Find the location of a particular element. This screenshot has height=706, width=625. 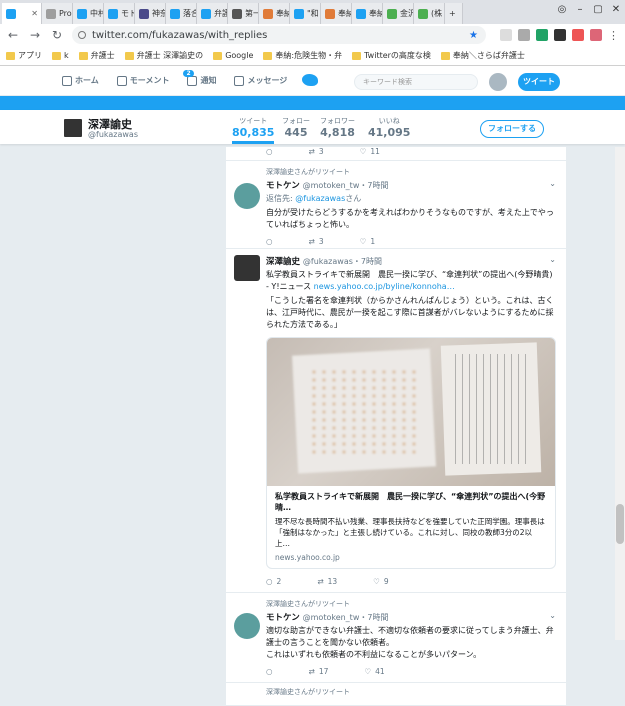

browser-tab: 第一 is located at coordinates (243, 13).